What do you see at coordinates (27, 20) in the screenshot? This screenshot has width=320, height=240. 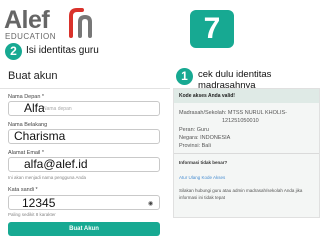 I see `brand-name: Alef` at bounding box center [27, 20].